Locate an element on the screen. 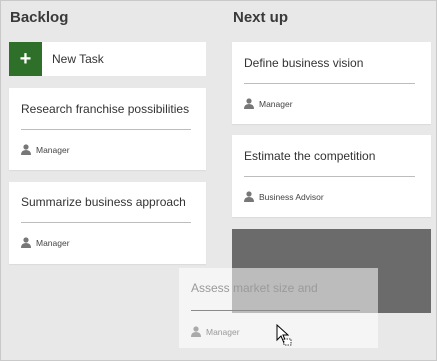 This screenshot has height=361, width=437. task-card: Define business vision Manager is located at coordinates (331, 83).